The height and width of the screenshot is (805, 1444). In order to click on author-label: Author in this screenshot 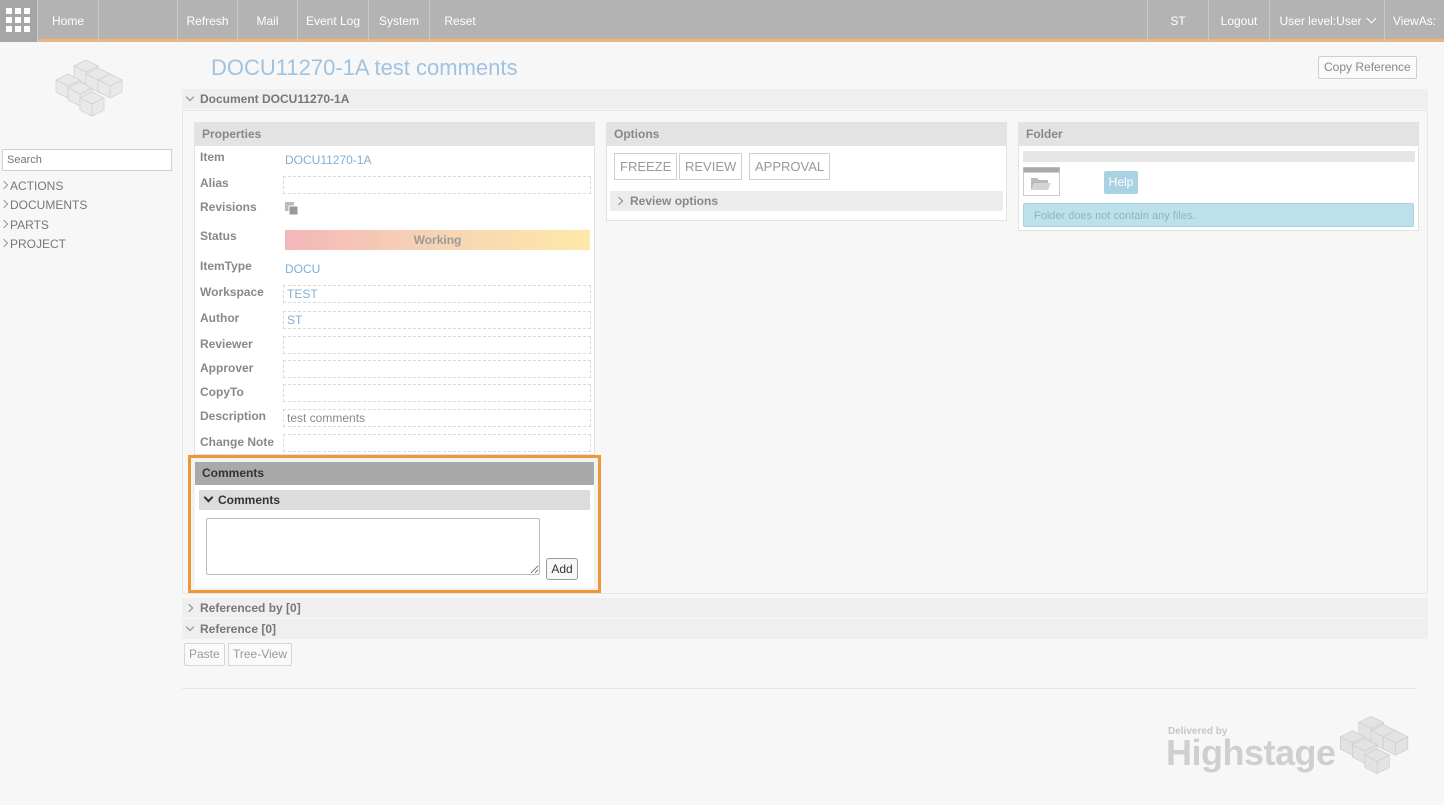, I will do `click(220, 318)`.